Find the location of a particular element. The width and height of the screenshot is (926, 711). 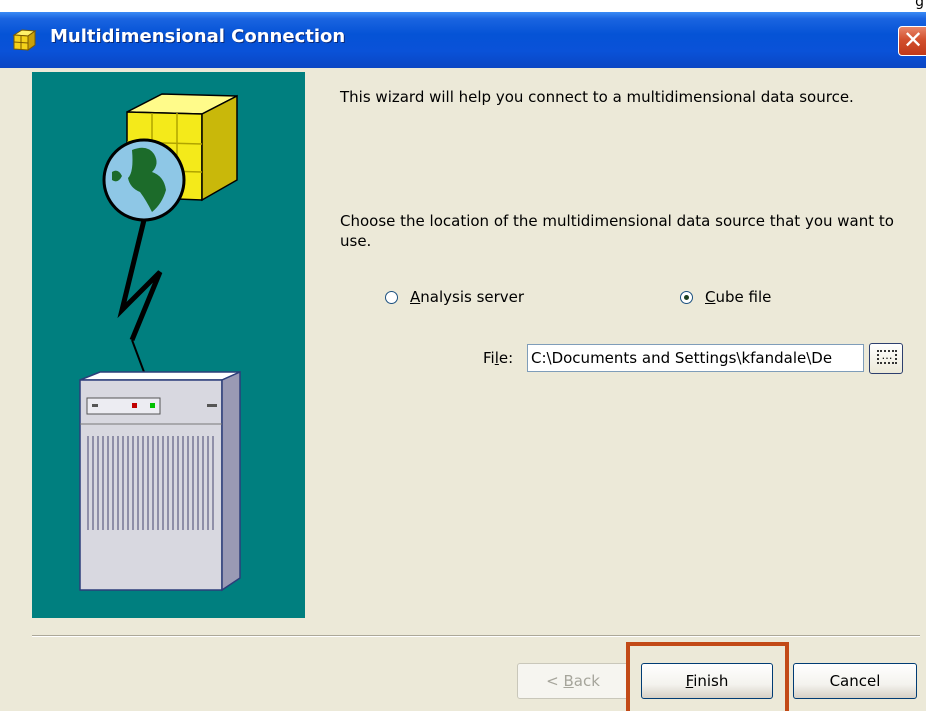

cube-file-radio: Cube file is located at coordinates (725, 297).